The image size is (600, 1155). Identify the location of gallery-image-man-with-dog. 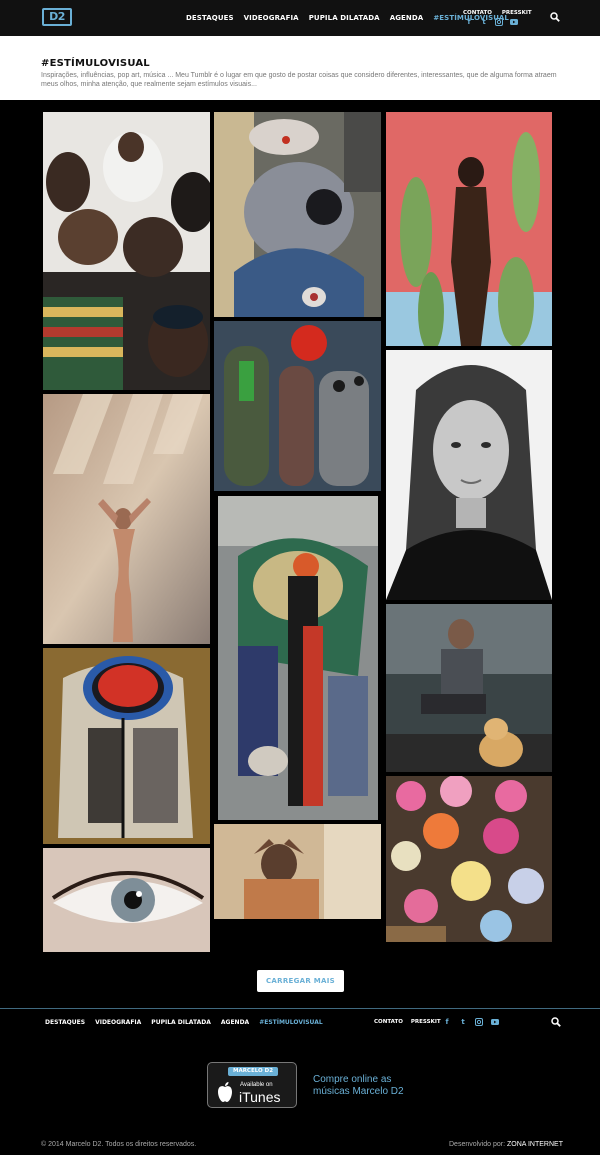
(469, 688).